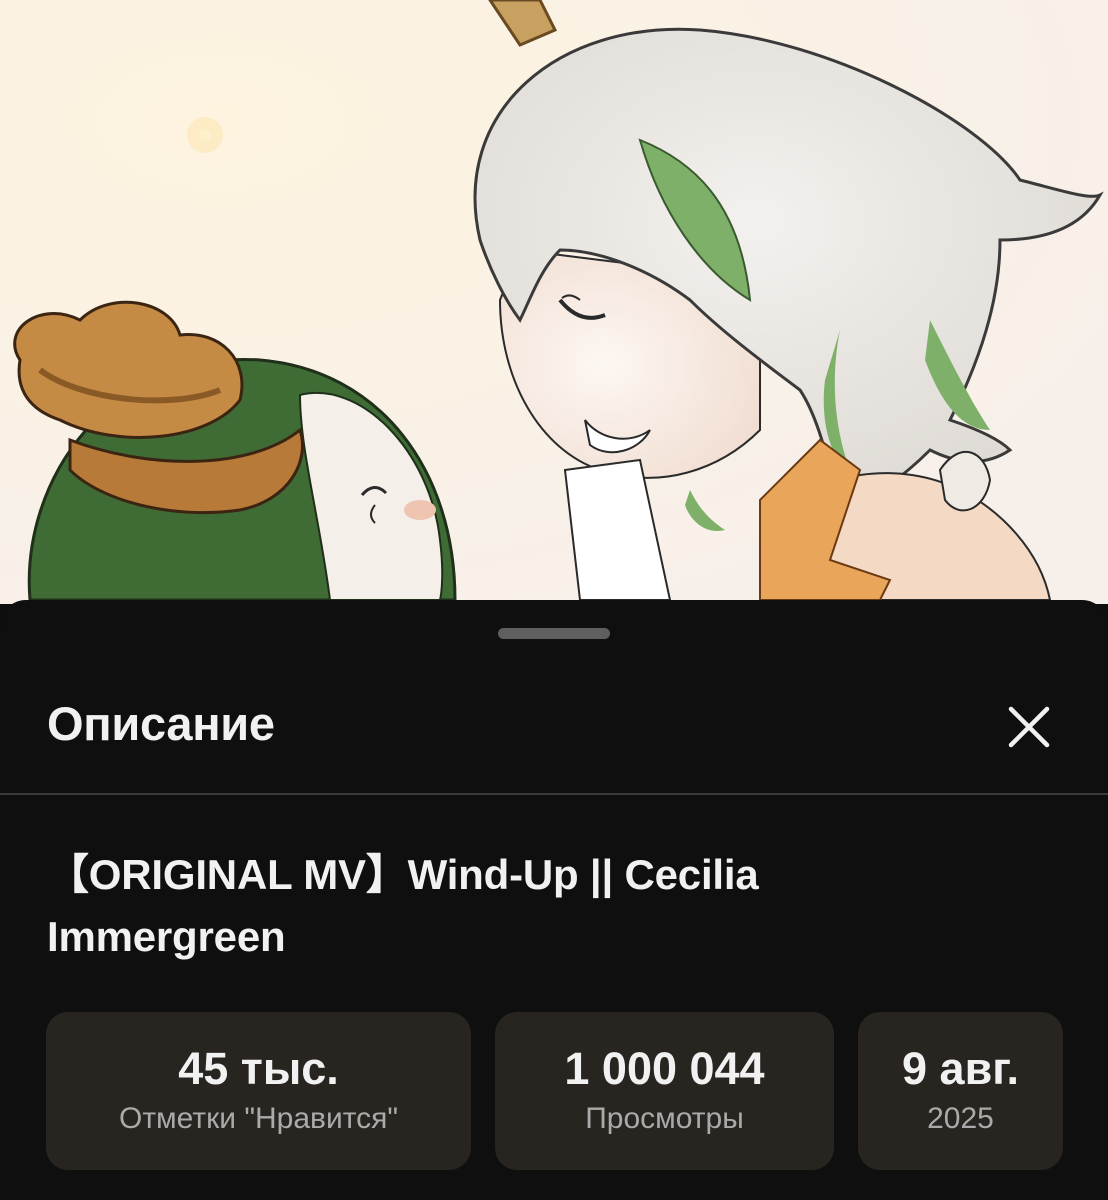 The image size is (1108, 1200). I want to click on likes-label: Отметки "Нравится", so click(258, 1118).